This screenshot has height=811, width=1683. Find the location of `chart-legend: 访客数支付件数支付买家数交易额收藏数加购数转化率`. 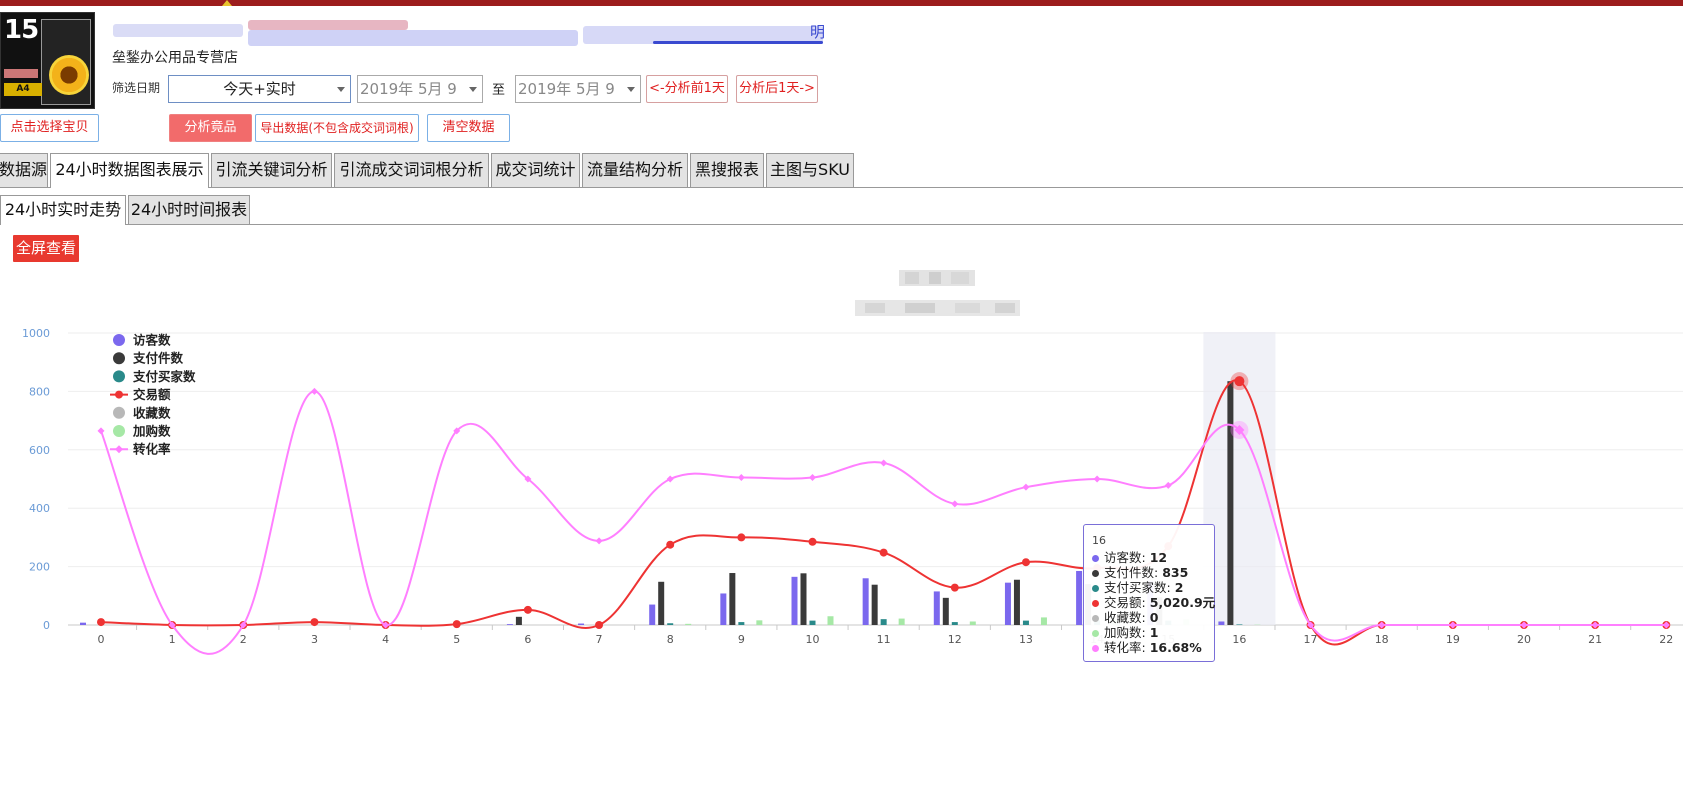

chart-legend: 访客数支付件数支付买家数交易额收藏数加购数转化率 is located at coordinates (153, 395).